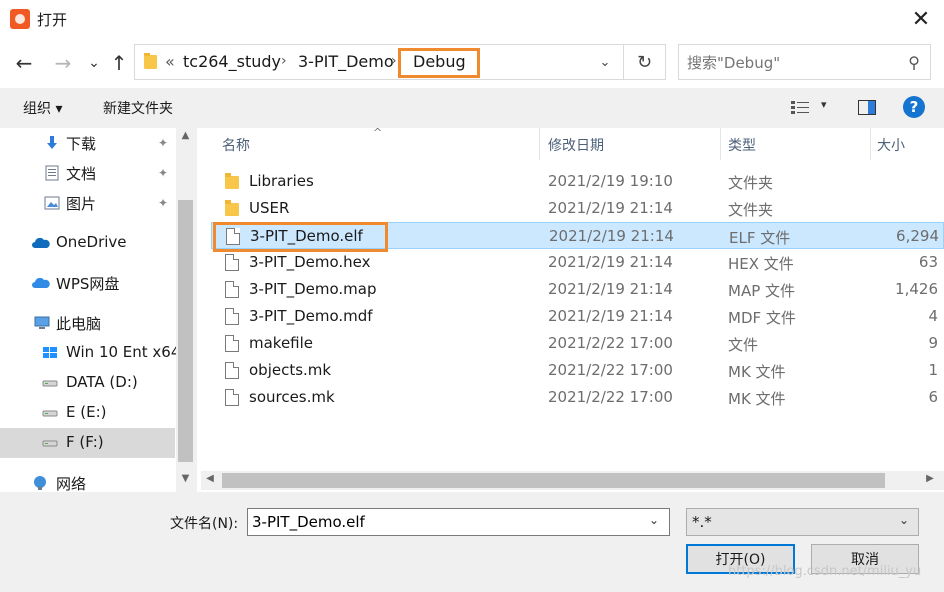  What do you see at coordinates (742, 145) in the screenshot?
I see `column-header-type: 类型` at bounding box center [742, 145].